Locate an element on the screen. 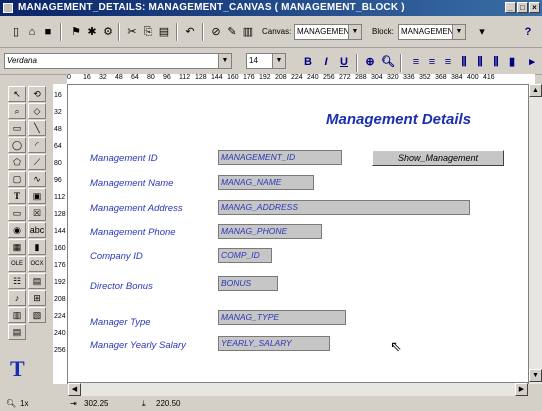 The image size is (542, 411). ruler-tick-label: 160 is located at coordinates (60, 248).